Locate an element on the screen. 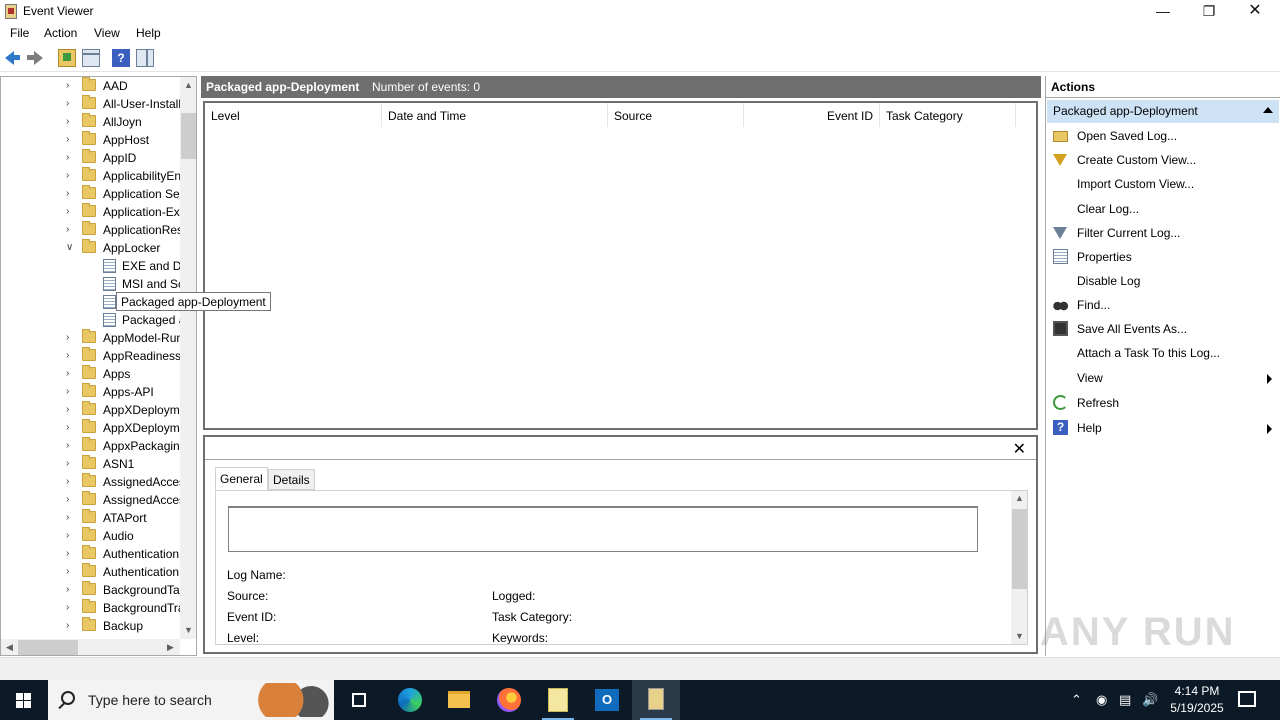 This screenshot has height=720, width=1280. meet-now-icon: ◉ is located at coordinates (1101, 700).